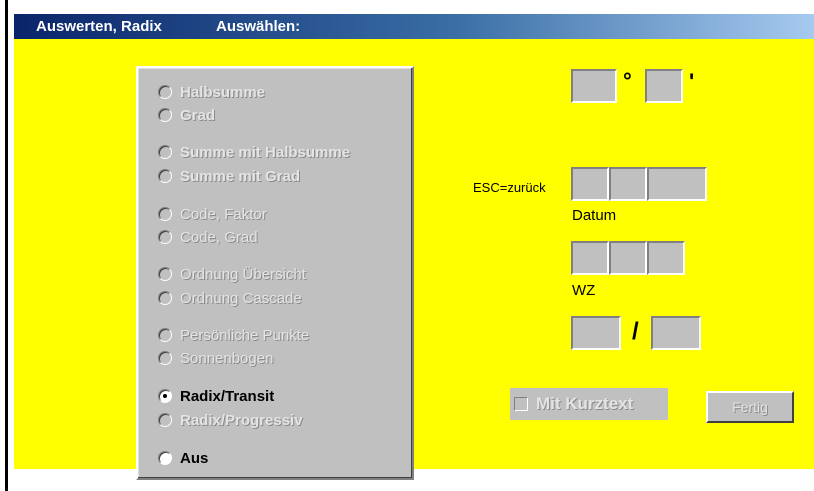  I want to click on minute-input, so click(664, 86).